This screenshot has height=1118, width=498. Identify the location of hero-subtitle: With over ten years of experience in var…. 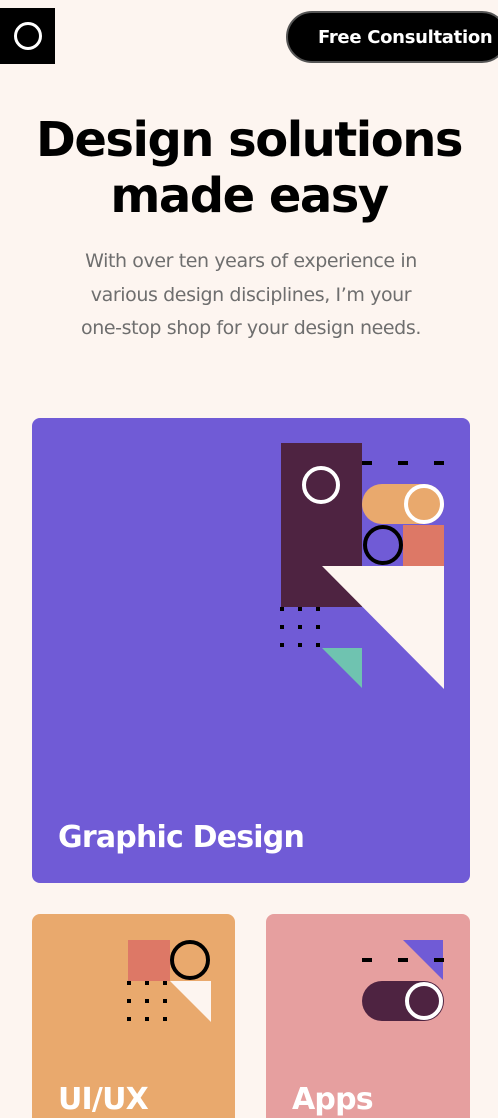
(251, 294).